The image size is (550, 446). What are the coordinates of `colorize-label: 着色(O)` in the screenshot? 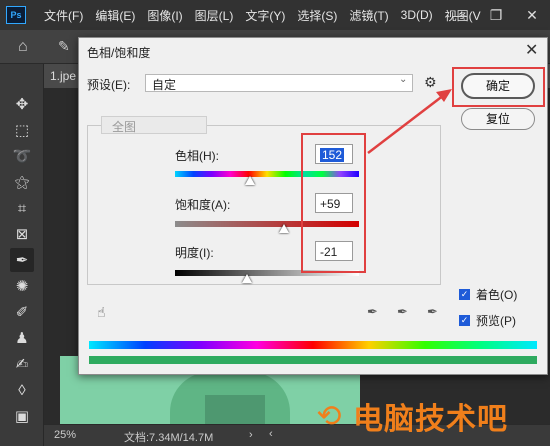 It's located at (497, 295).